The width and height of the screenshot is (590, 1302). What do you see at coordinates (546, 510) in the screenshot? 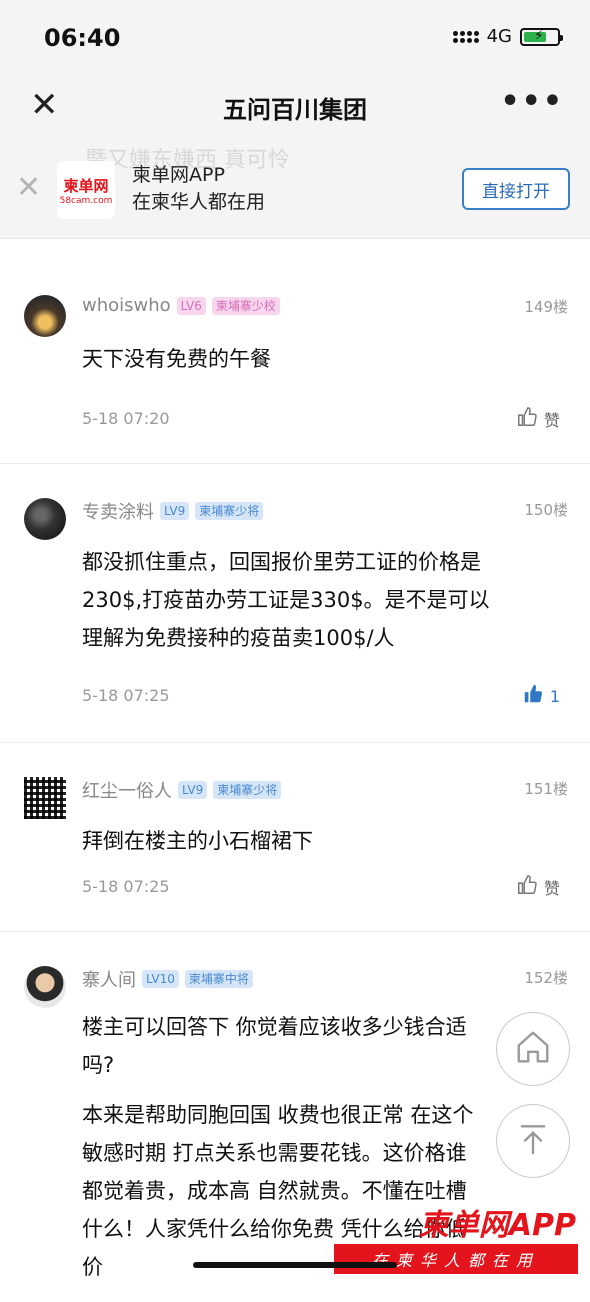
I see `floor-number: 150楼` at bounding box center [546, 510].